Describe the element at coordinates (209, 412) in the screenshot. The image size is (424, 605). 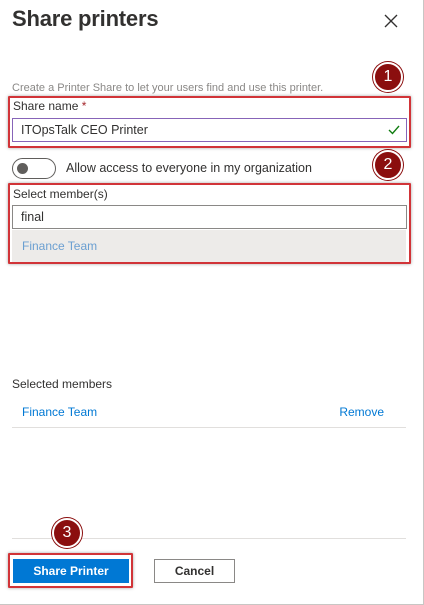
I see `selected-member-row: Finance Team Remove` at that location.